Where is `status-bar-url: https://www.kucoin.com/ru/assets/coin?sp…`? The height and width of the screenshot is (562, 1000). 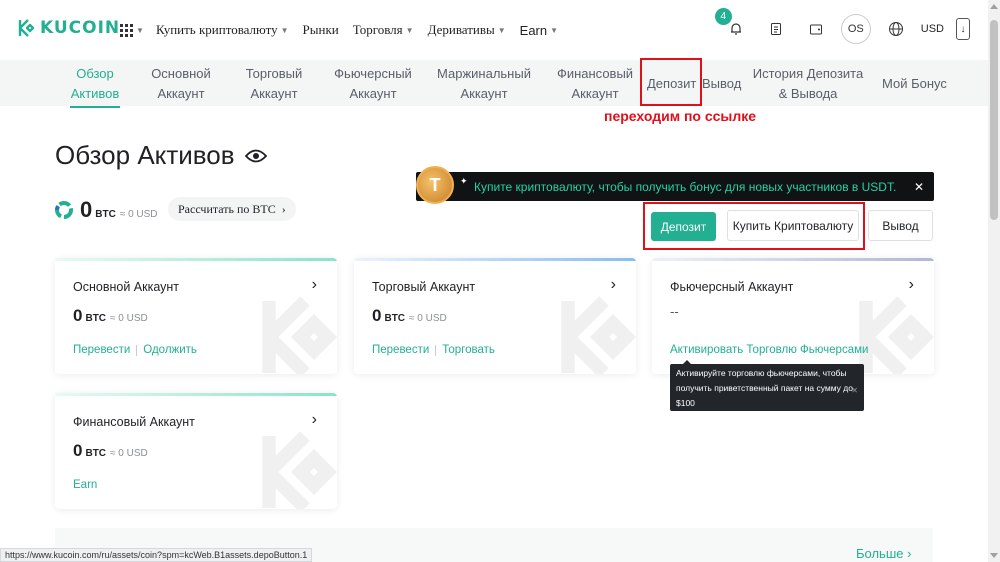 status-bar-url: https://www.kucoin.com/ru/assets/coin?sp… is located at coordinates (156, 555).